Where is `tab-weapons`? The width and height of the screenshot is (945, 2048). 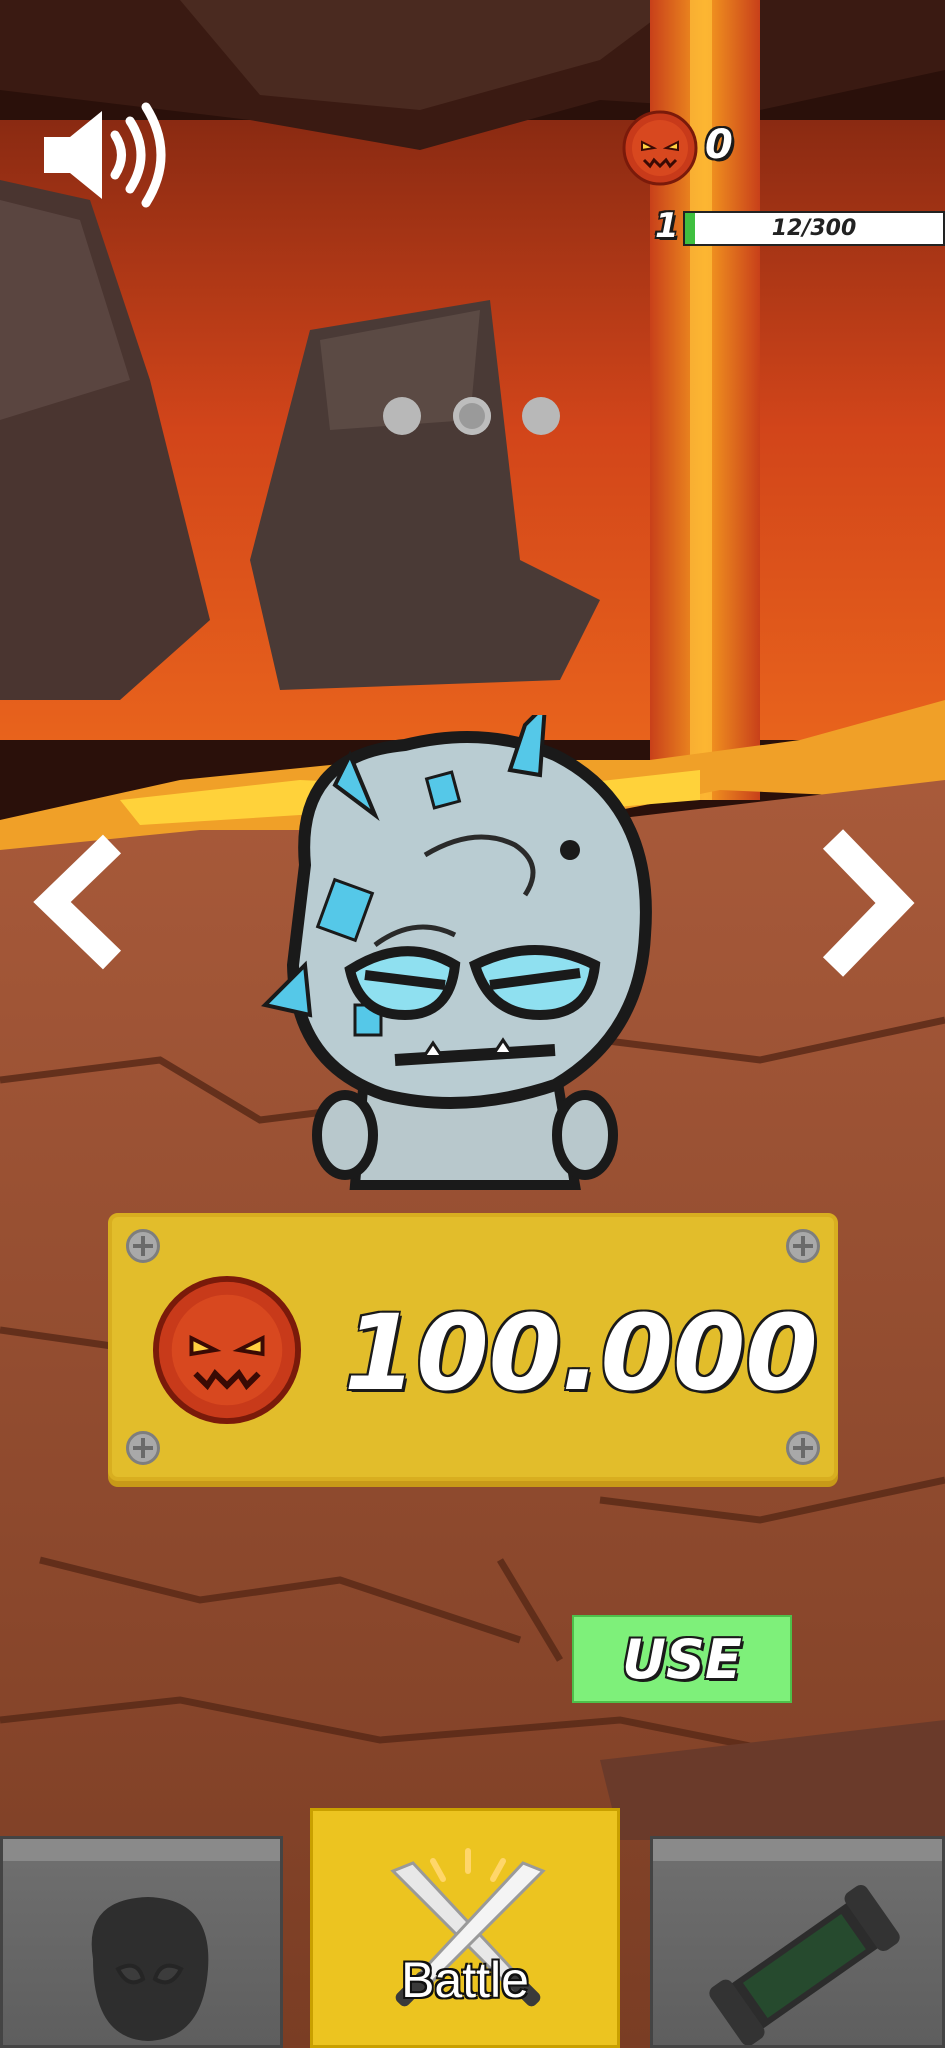 tab-weapons is located at coordinates (797, 1942).